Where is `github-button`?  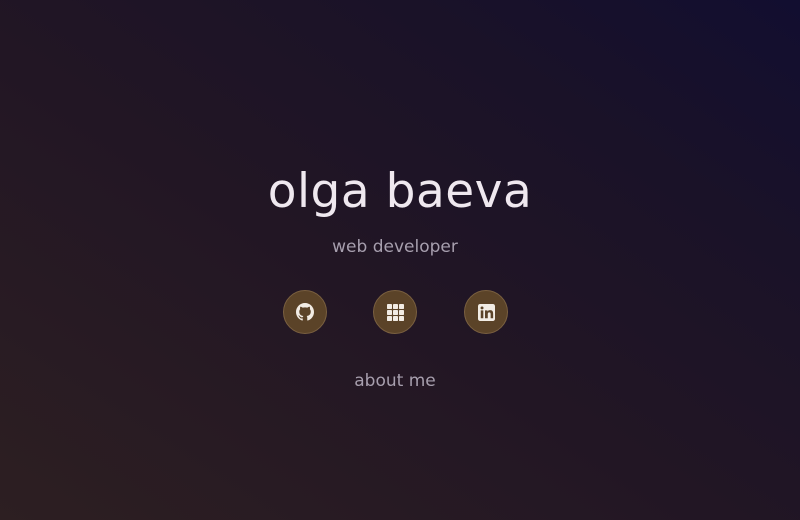
github-button is located at coordinates (305, 312).